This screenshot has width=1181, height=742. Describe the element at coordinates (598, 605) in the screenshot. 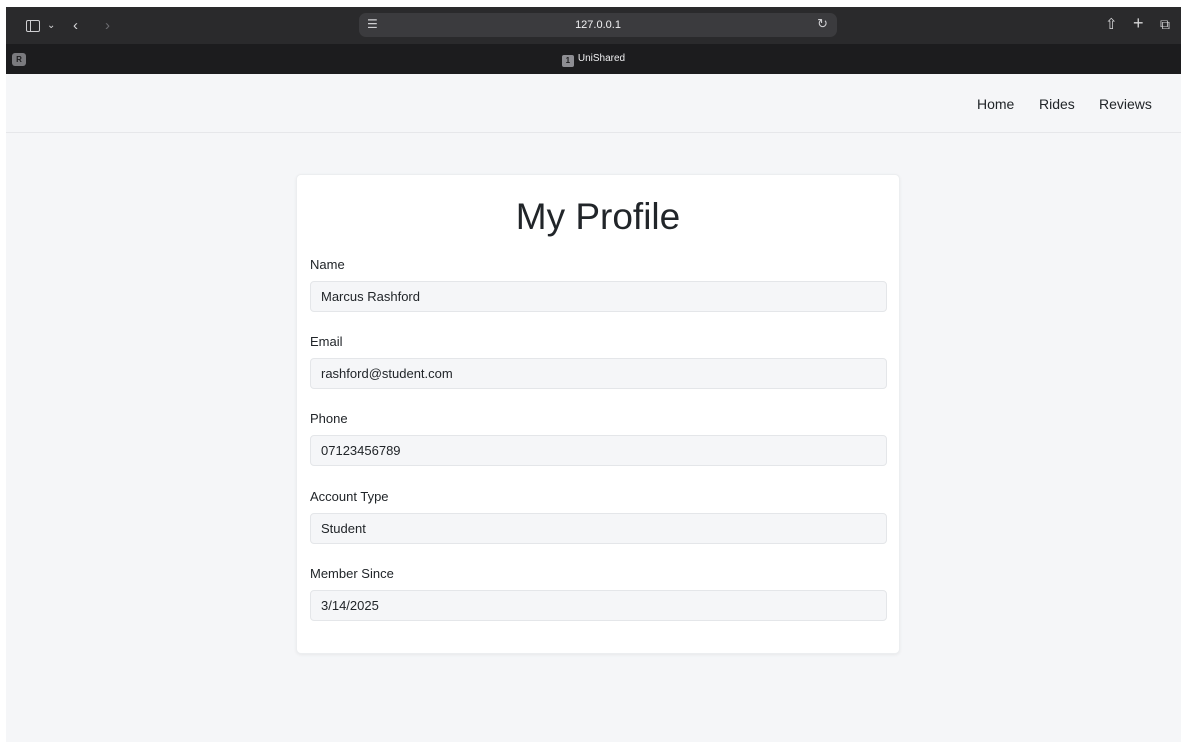

I see `member-since-field: 3/14/2025` at that location.